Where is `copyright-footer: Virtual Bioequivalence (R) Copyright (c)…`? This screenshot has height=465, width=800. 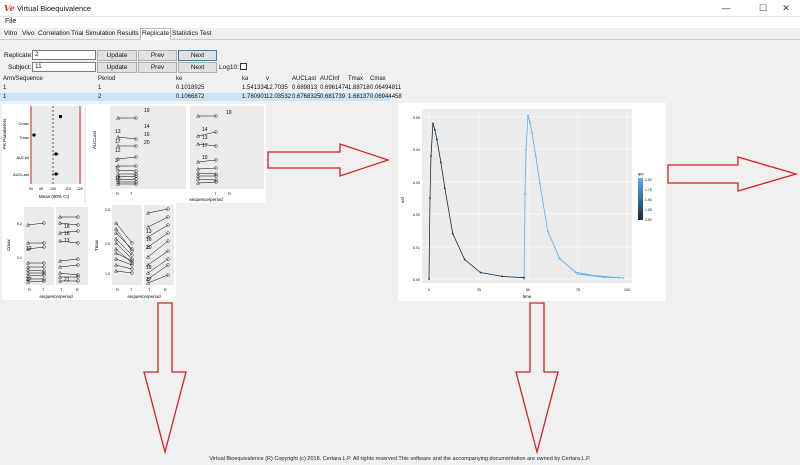
copyright-footer: Virtual Bioequivalence (R) Copyright (c)… is located at coordinates (400, 459).